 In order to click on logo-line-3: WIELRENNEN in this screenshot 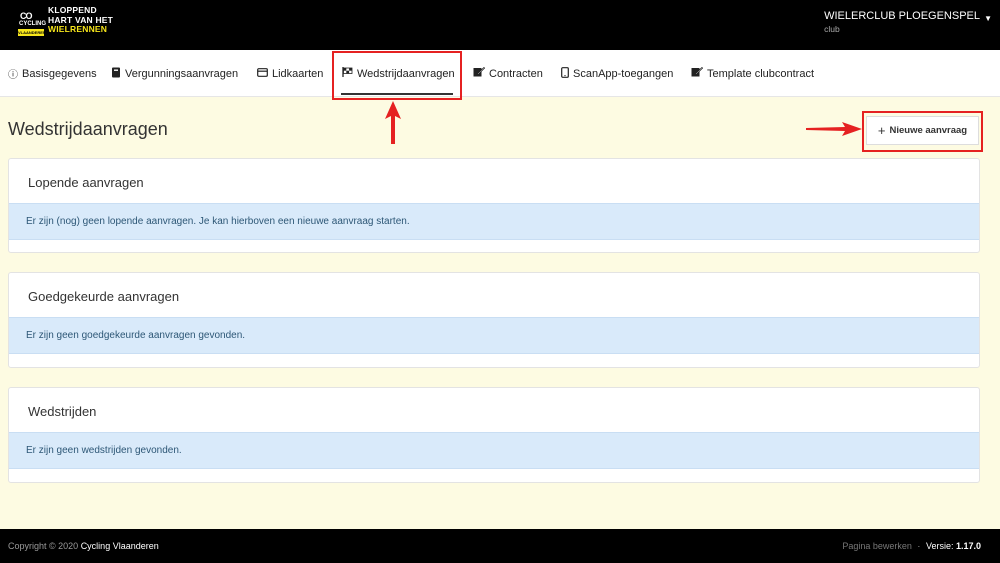, I will do `click(78, 29)`.